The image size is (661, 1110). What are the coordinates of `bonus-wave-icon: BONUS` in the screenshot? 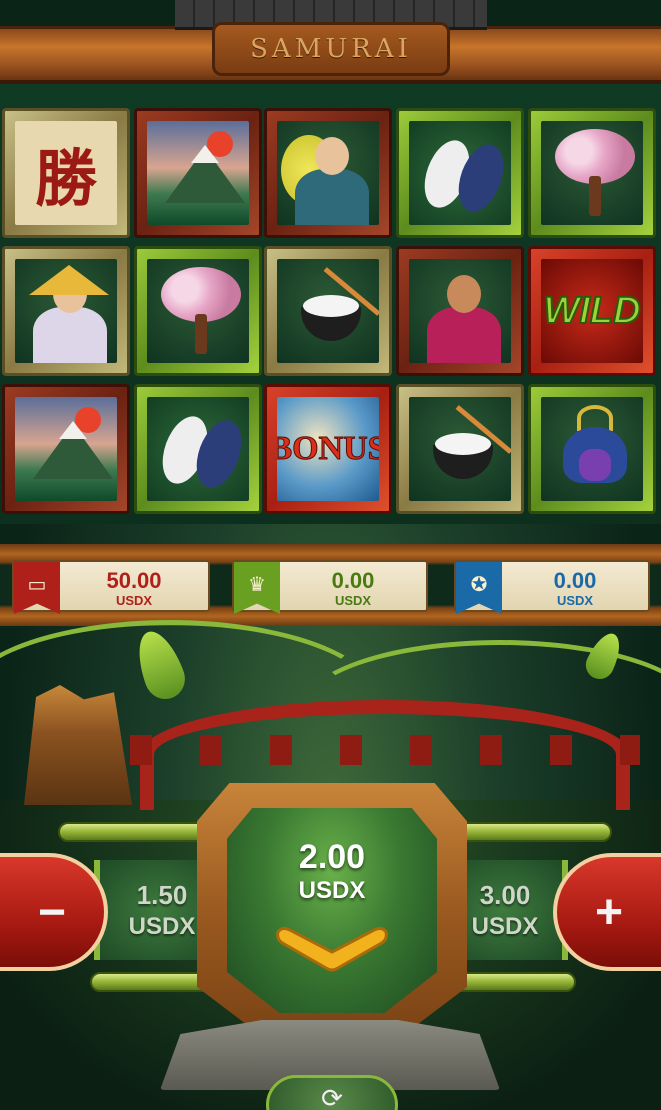 It's located at (328, 449).